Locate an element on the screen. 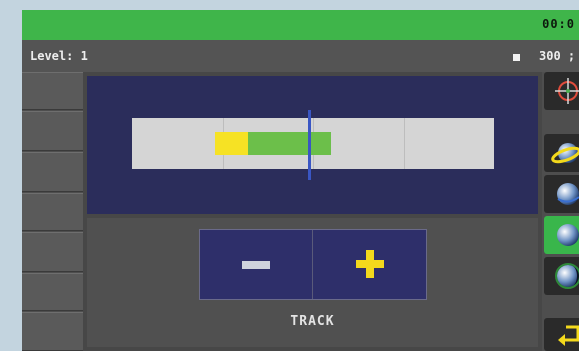  increase-button is located at coordinates (370, 264).